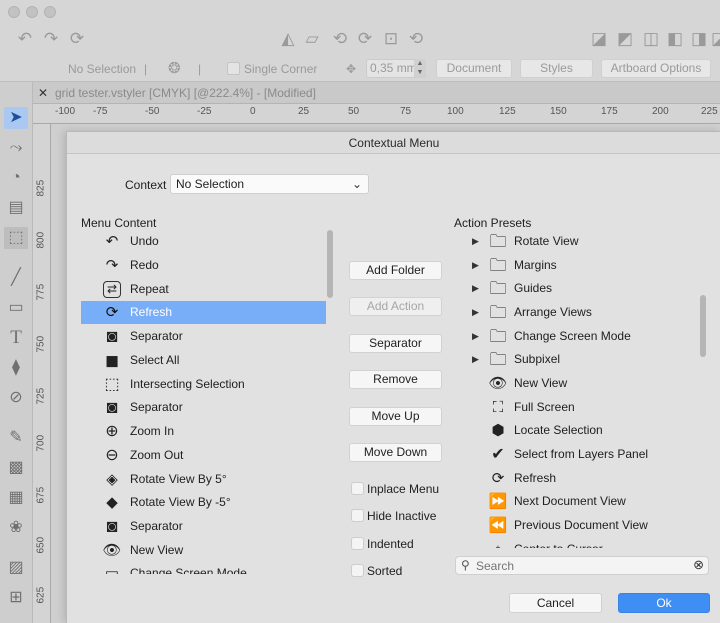 This screenshot has width=720, height=623. Describe the element at coordinates (576, 384) in the screenshot. I see `preset-item: 👁 New View` at that location.